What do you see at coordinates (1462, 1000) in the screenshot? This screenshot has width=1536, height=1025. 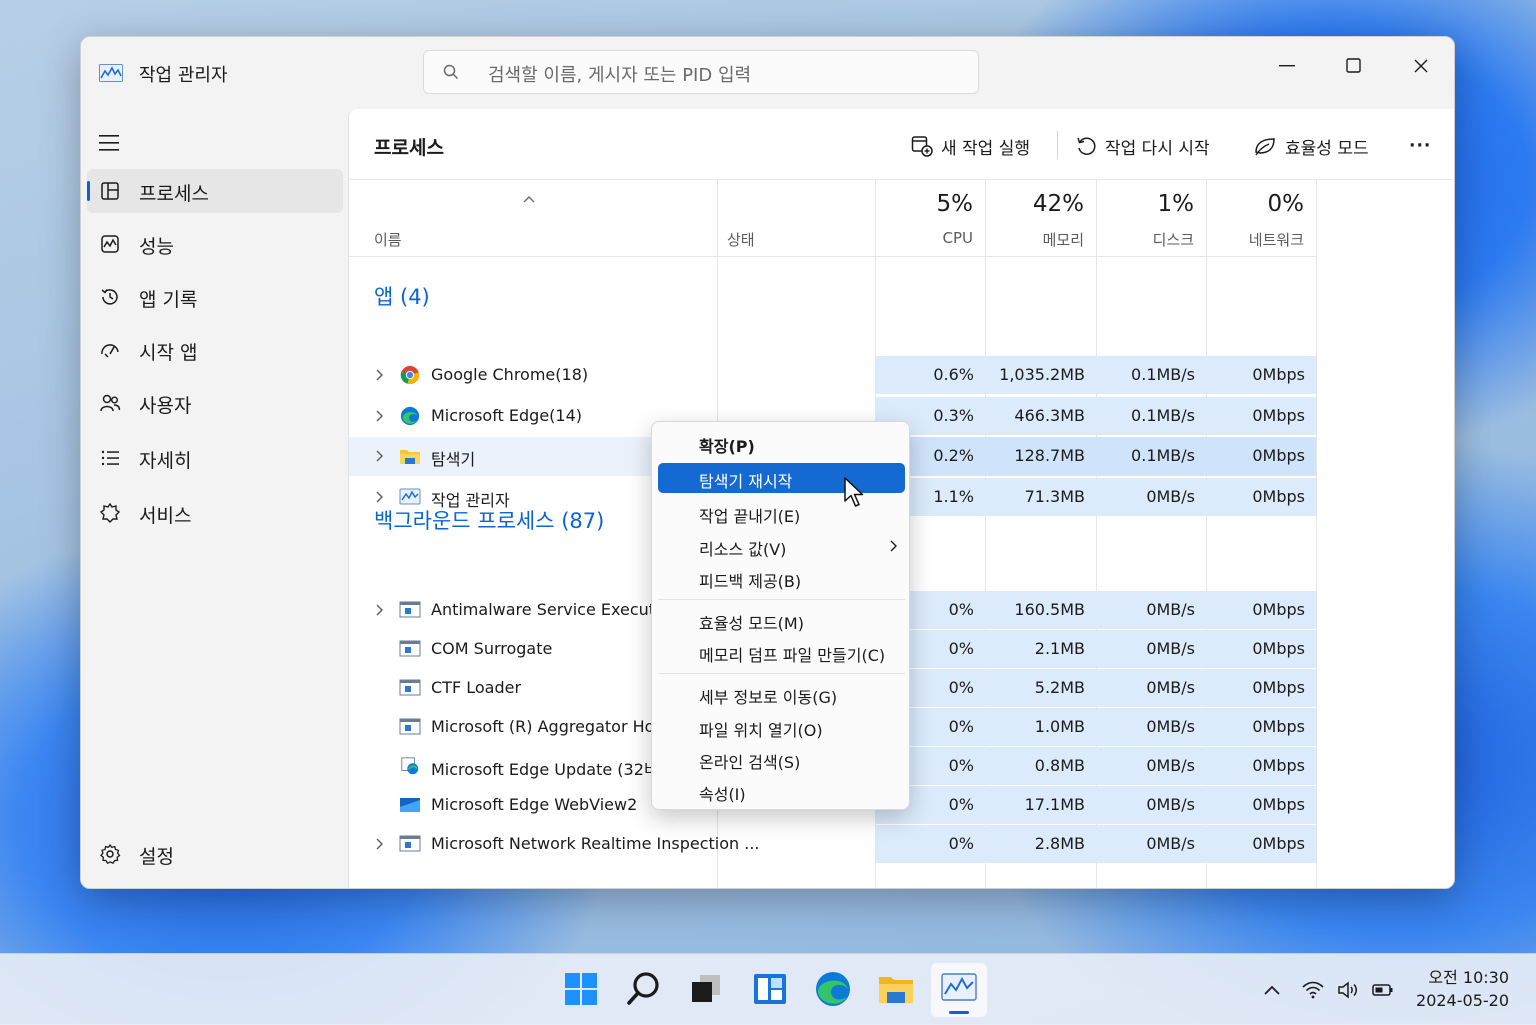 I see `clock-date: 2024-05-20` at bounding box center [1462, 1000].